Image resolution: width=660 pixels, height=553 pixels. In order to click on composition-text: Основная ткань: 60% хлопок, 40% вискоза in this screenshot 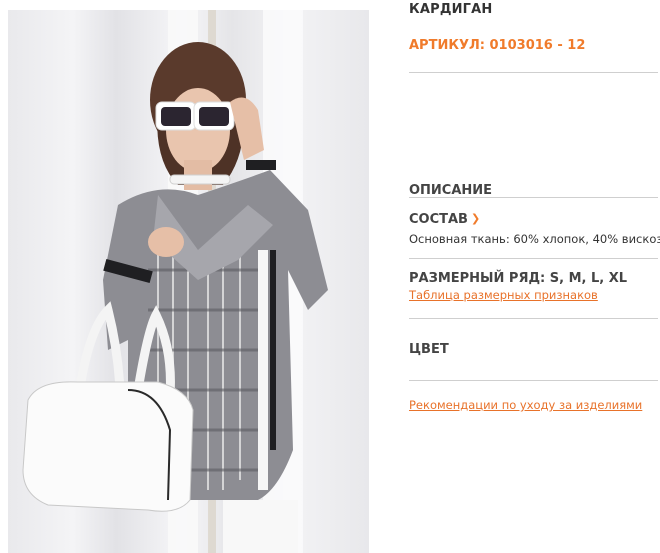, I will do `click(534, 239)`.